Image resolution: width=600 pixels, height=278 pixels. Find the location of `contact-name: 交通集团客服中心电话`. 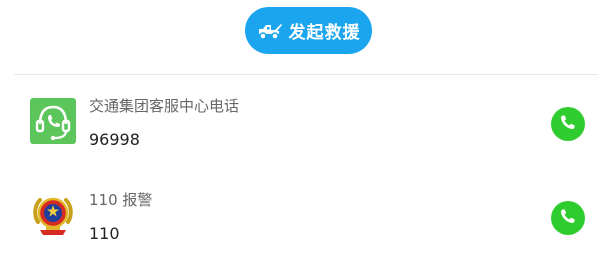

contact-name: 交通集团客服中心电话 is located at coordinates (164, 106).